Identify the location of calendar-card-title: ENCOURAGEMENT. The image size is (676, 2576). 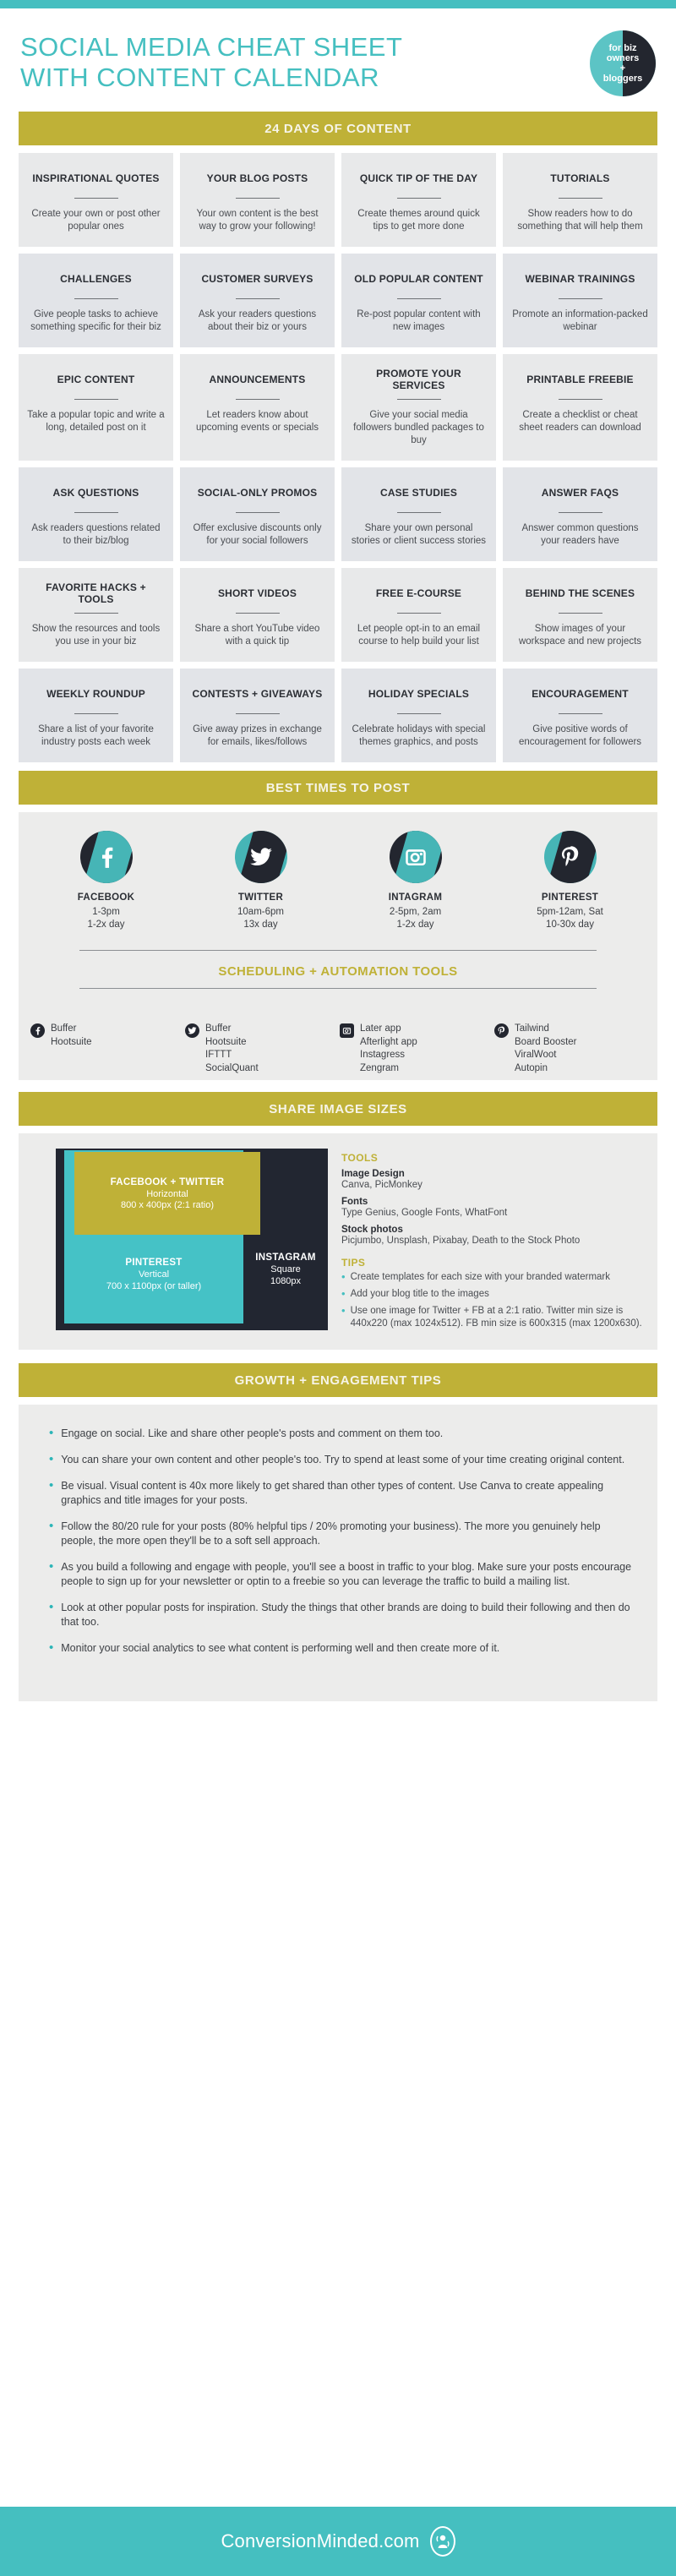
(580, 694).